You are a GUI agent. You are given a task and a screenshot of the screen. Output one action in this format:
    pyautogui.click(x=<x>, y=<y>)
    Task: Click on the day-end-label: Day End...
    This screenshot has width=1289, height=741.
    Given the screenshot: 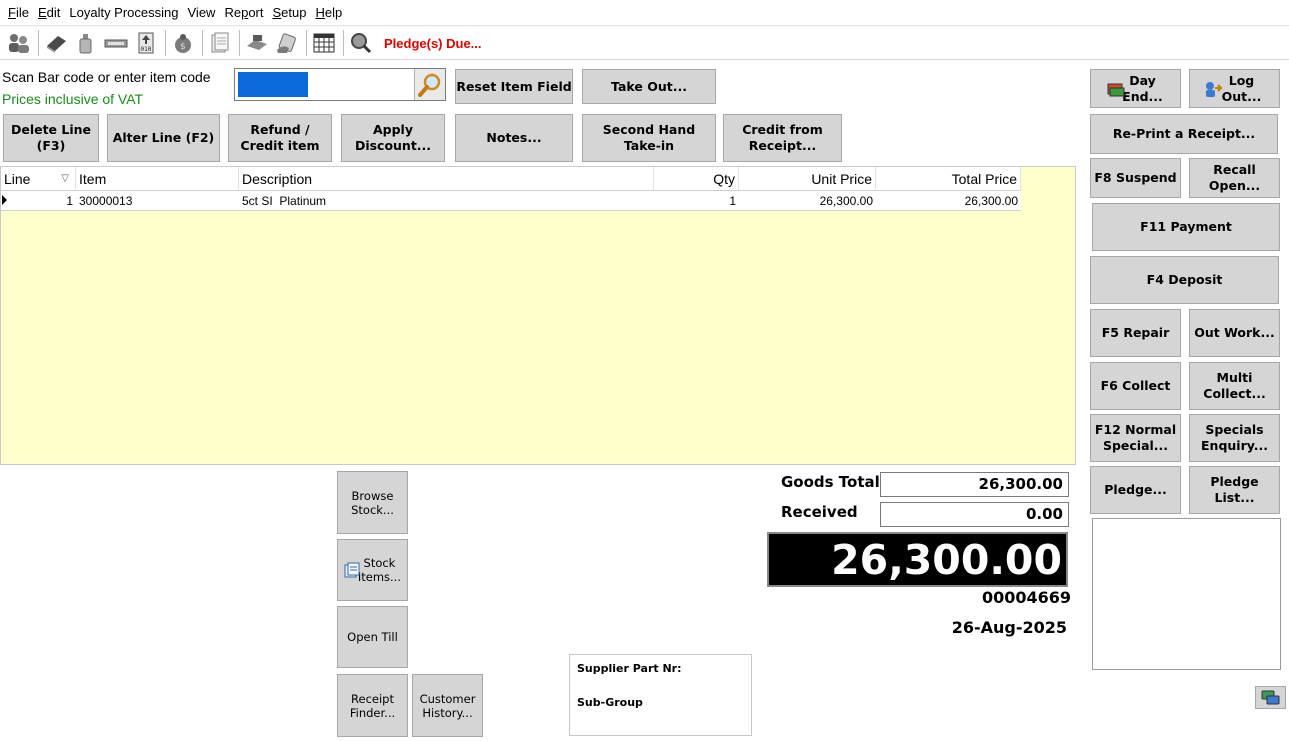 What is the action you would take?
    pyautogui.click(x=1142, y=88)
    